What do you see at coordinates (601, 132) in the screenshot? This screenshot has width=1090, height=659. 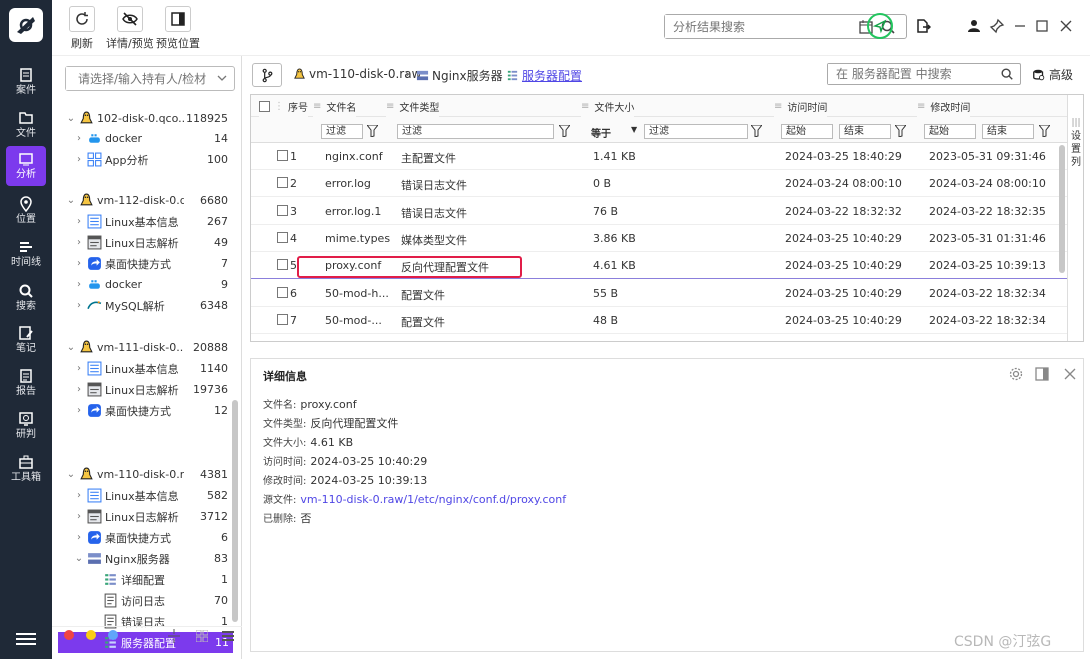 I see `filesize-operator-select: 等于` at bounding box center [601, 132].